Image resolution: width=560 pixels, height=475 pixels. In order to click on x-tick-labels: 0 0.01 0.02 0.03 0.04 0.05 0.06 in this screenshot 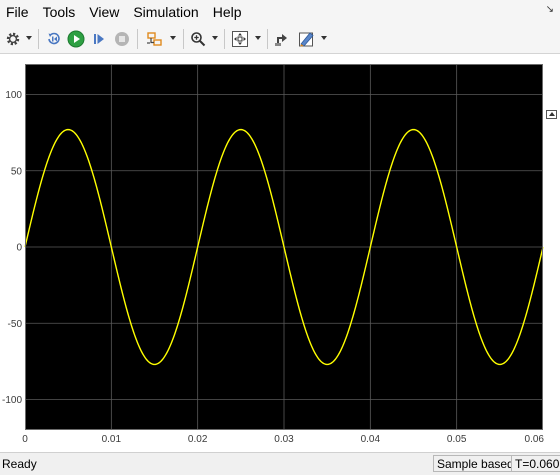, I will do `click(283, 439)`.